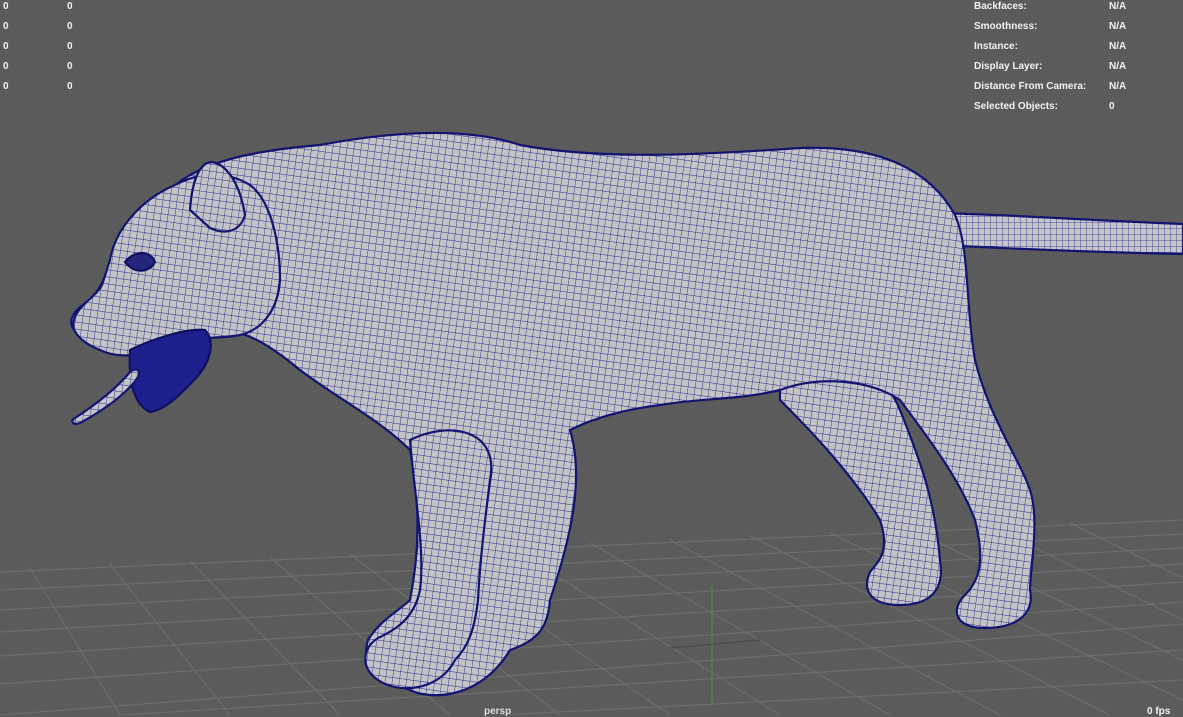  What do you see at coordinates (177, 265) in the screenshot?
I see `model-head` at bounding box center [177, 265].